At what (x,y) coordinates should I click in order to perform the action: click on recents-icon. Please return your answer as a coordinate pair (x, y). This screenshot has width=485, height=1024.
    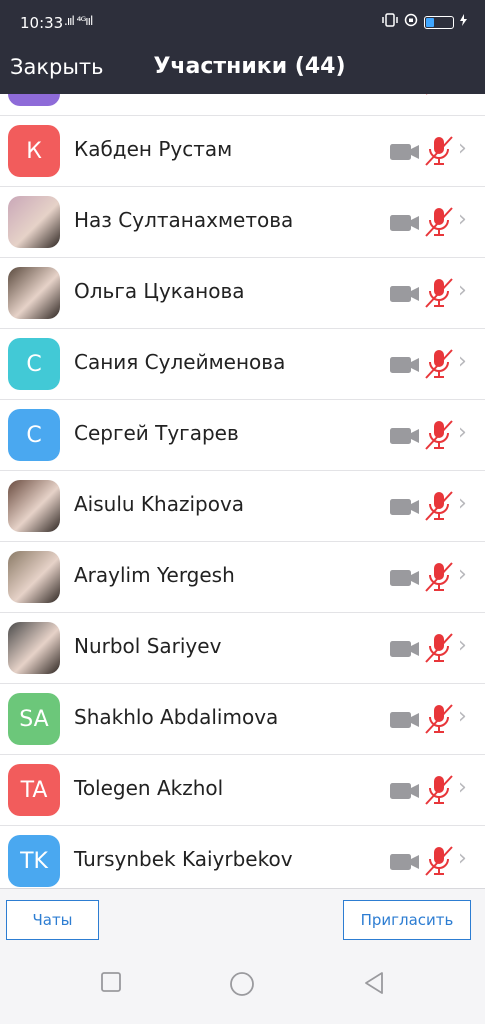
    Looking at the image, I should click on (111, 984).